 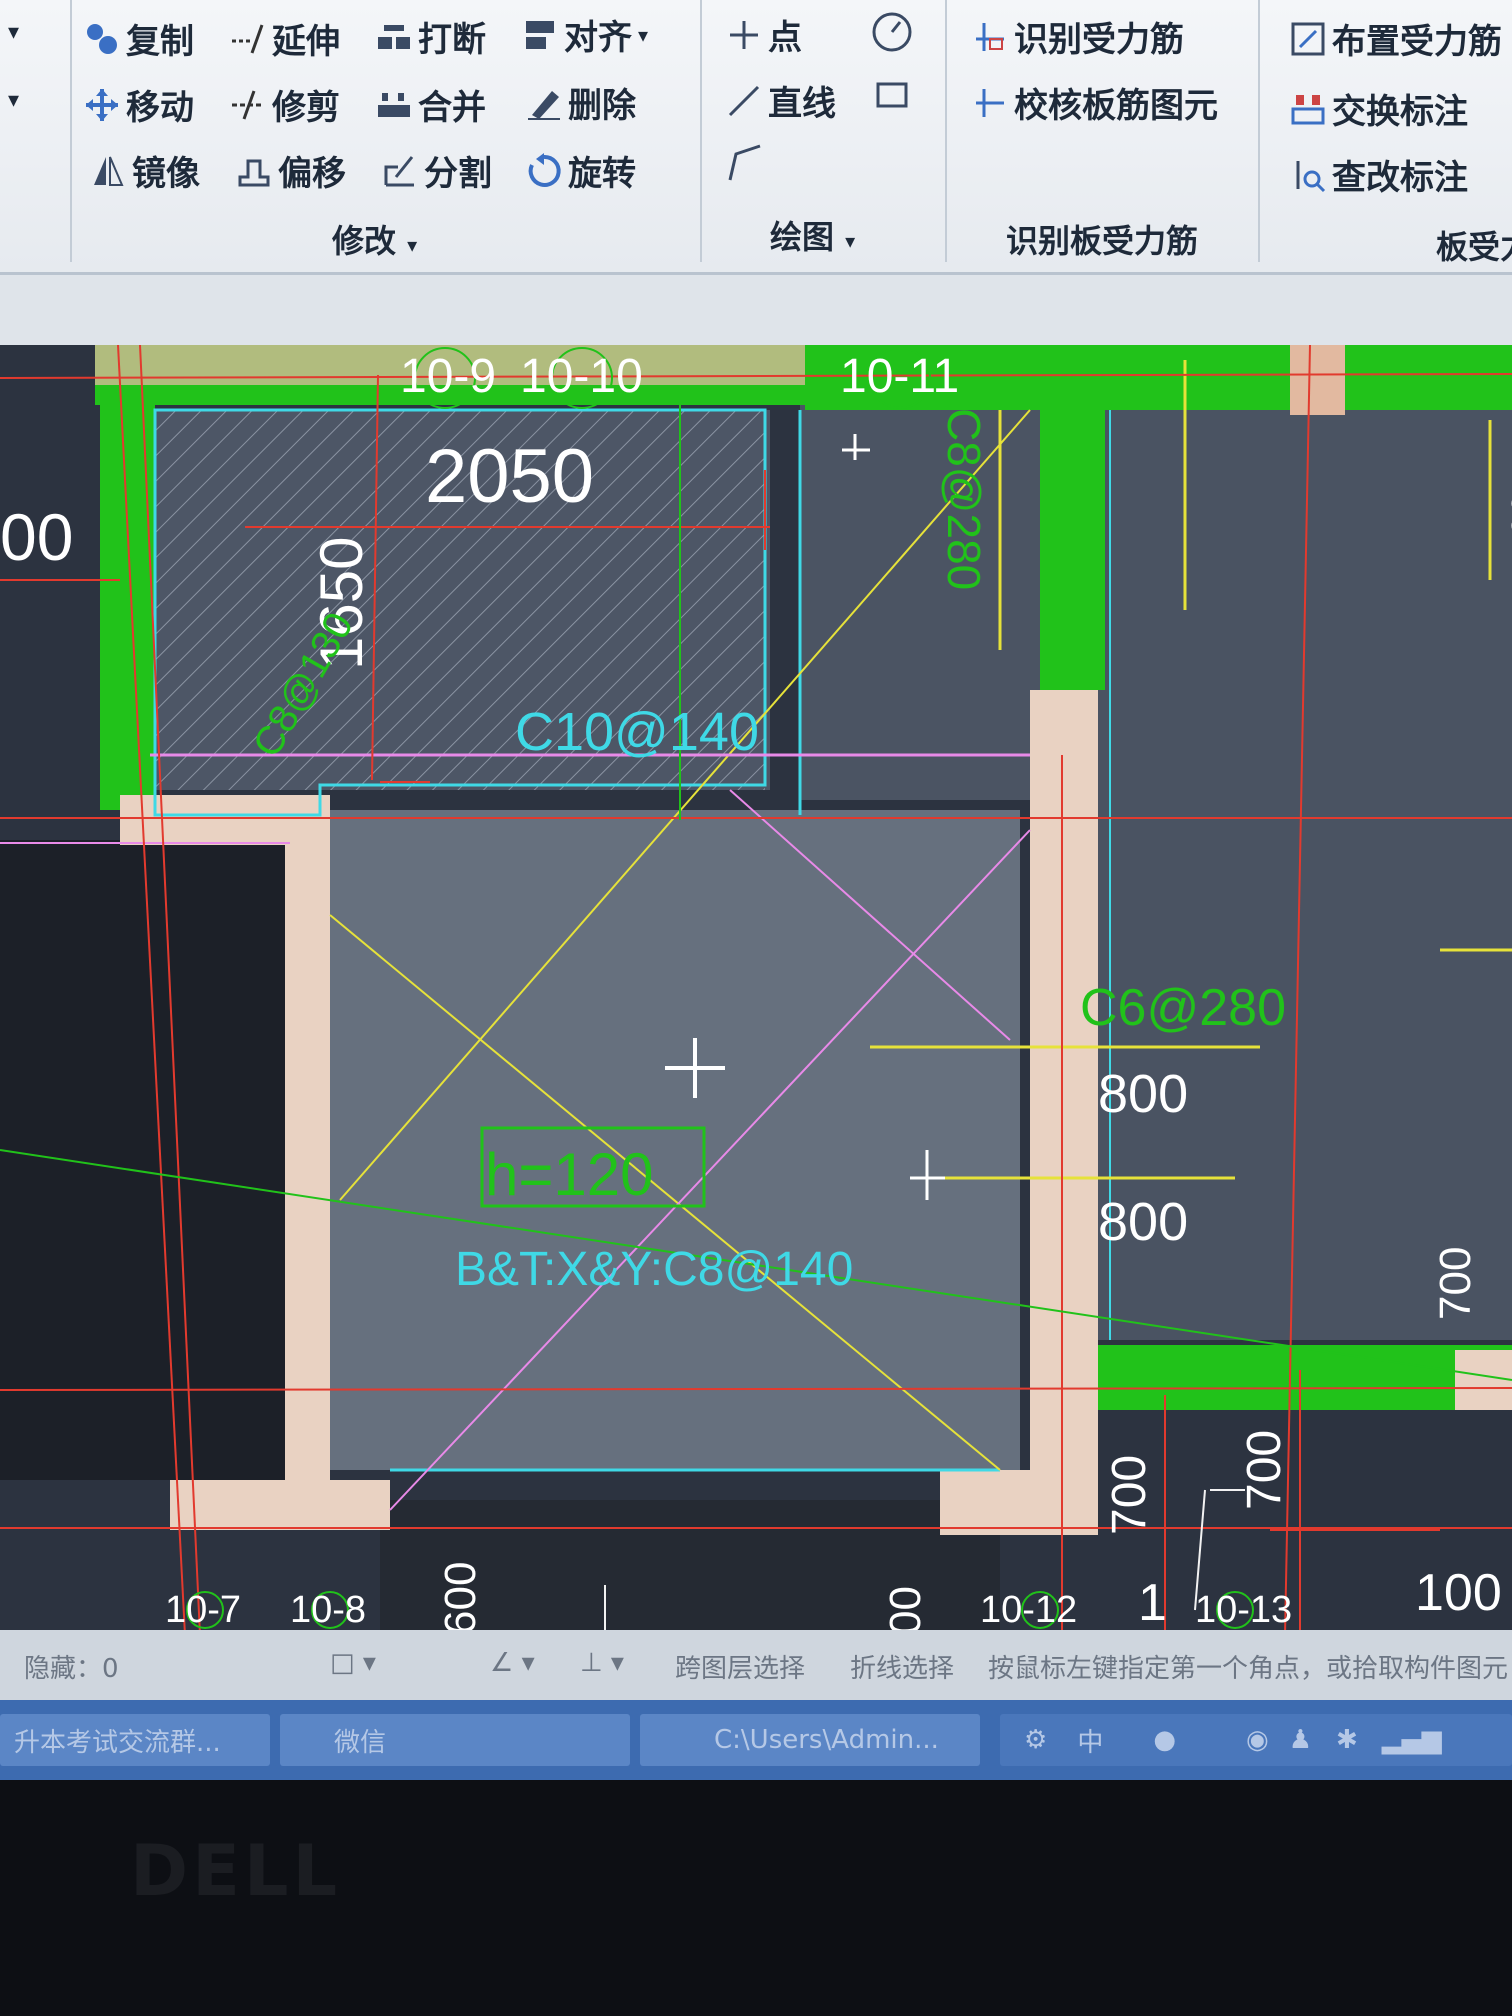 I want to click on mirror-icon, so click(x=108, y=171).